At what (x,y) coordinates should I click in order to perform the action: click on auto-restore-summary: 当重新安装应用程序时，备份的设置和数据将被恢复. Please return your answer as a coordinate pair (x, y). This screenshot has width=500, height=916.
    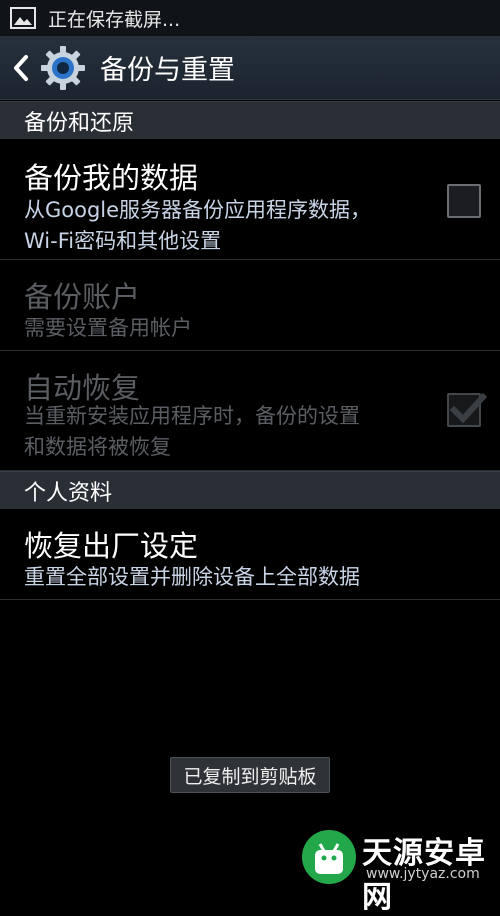
    Looking at the image, I should click on (192, 431).